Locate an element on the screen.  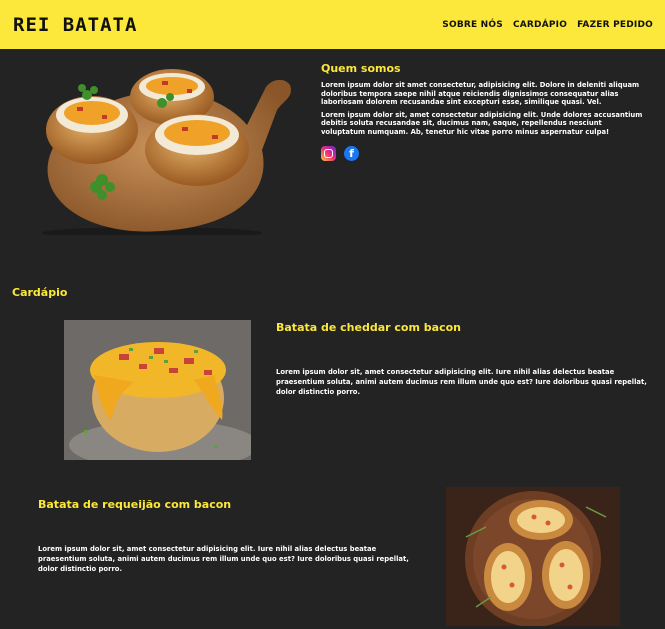
social-links: f is located at coordinates (482, 153).